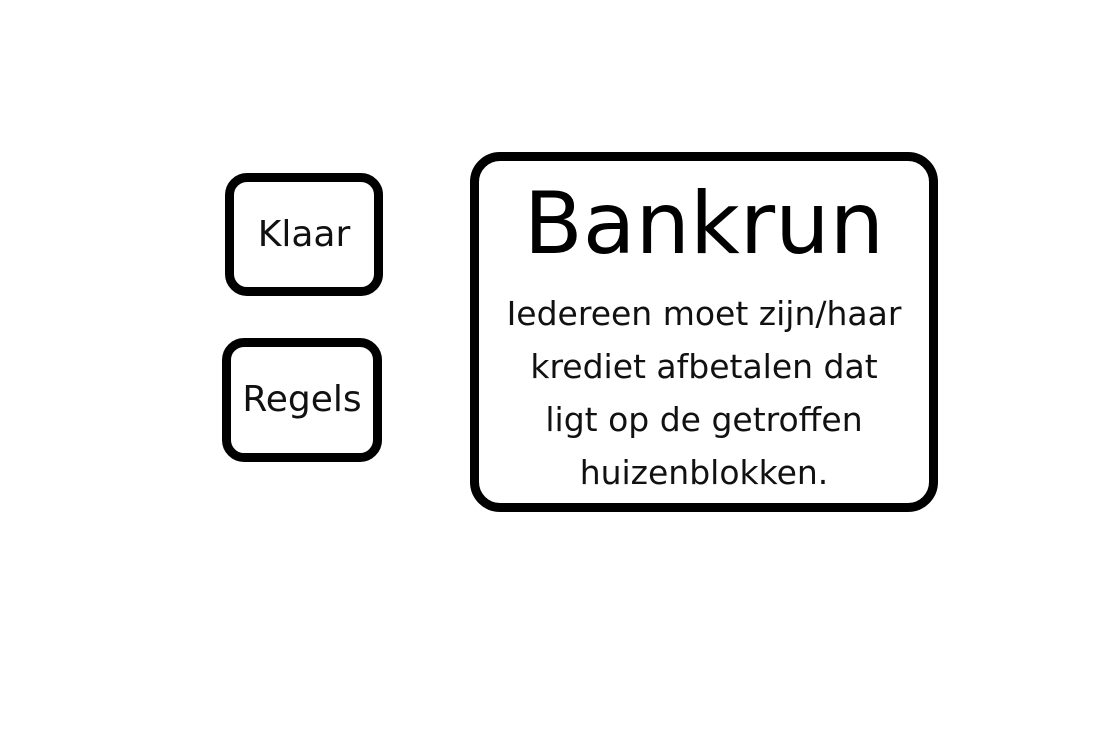 This screenshot has width=1118, height=756. I want to click on done-button-label: Klaar, so click(304, 234).